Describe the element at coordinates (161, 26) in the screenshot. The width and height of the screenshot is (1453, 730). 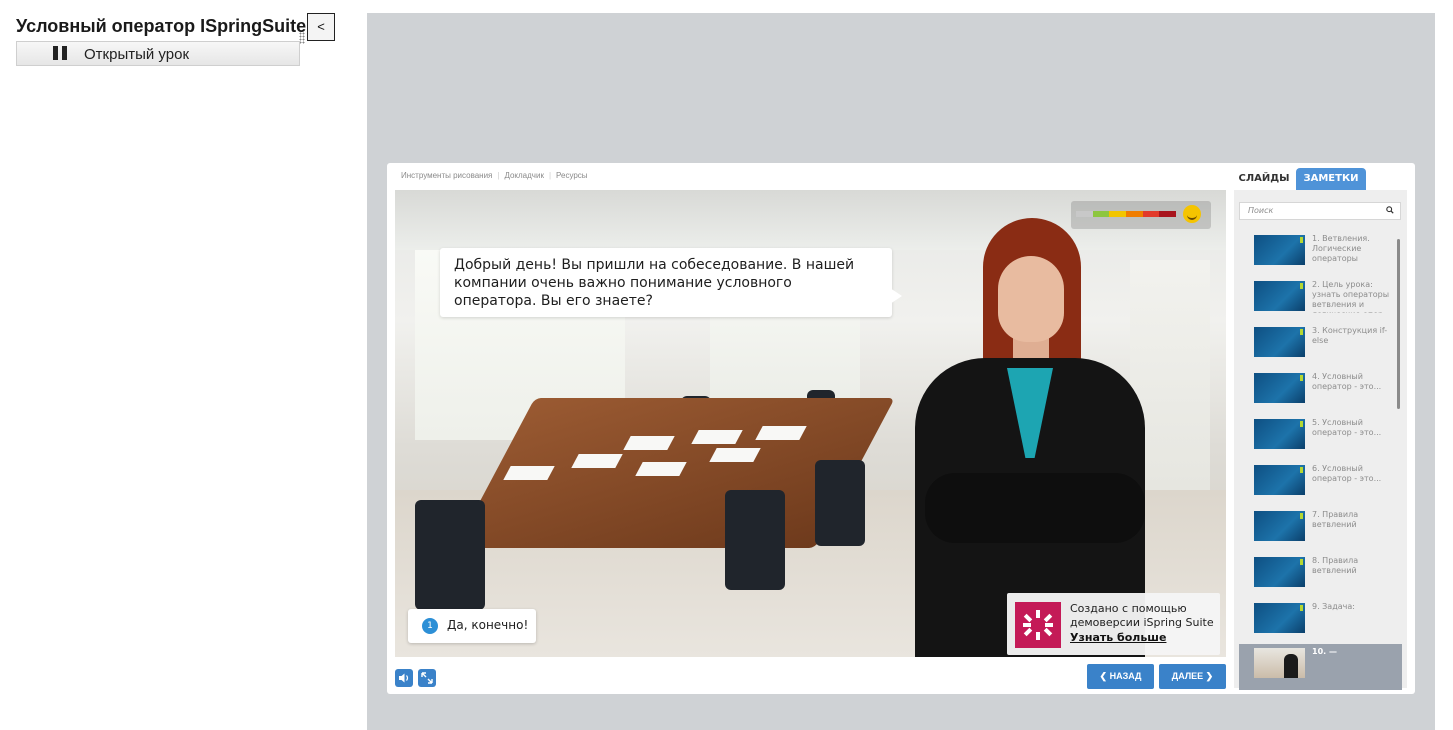
I see `lesson-title: Условный оператор ISpringSuite` at that location.